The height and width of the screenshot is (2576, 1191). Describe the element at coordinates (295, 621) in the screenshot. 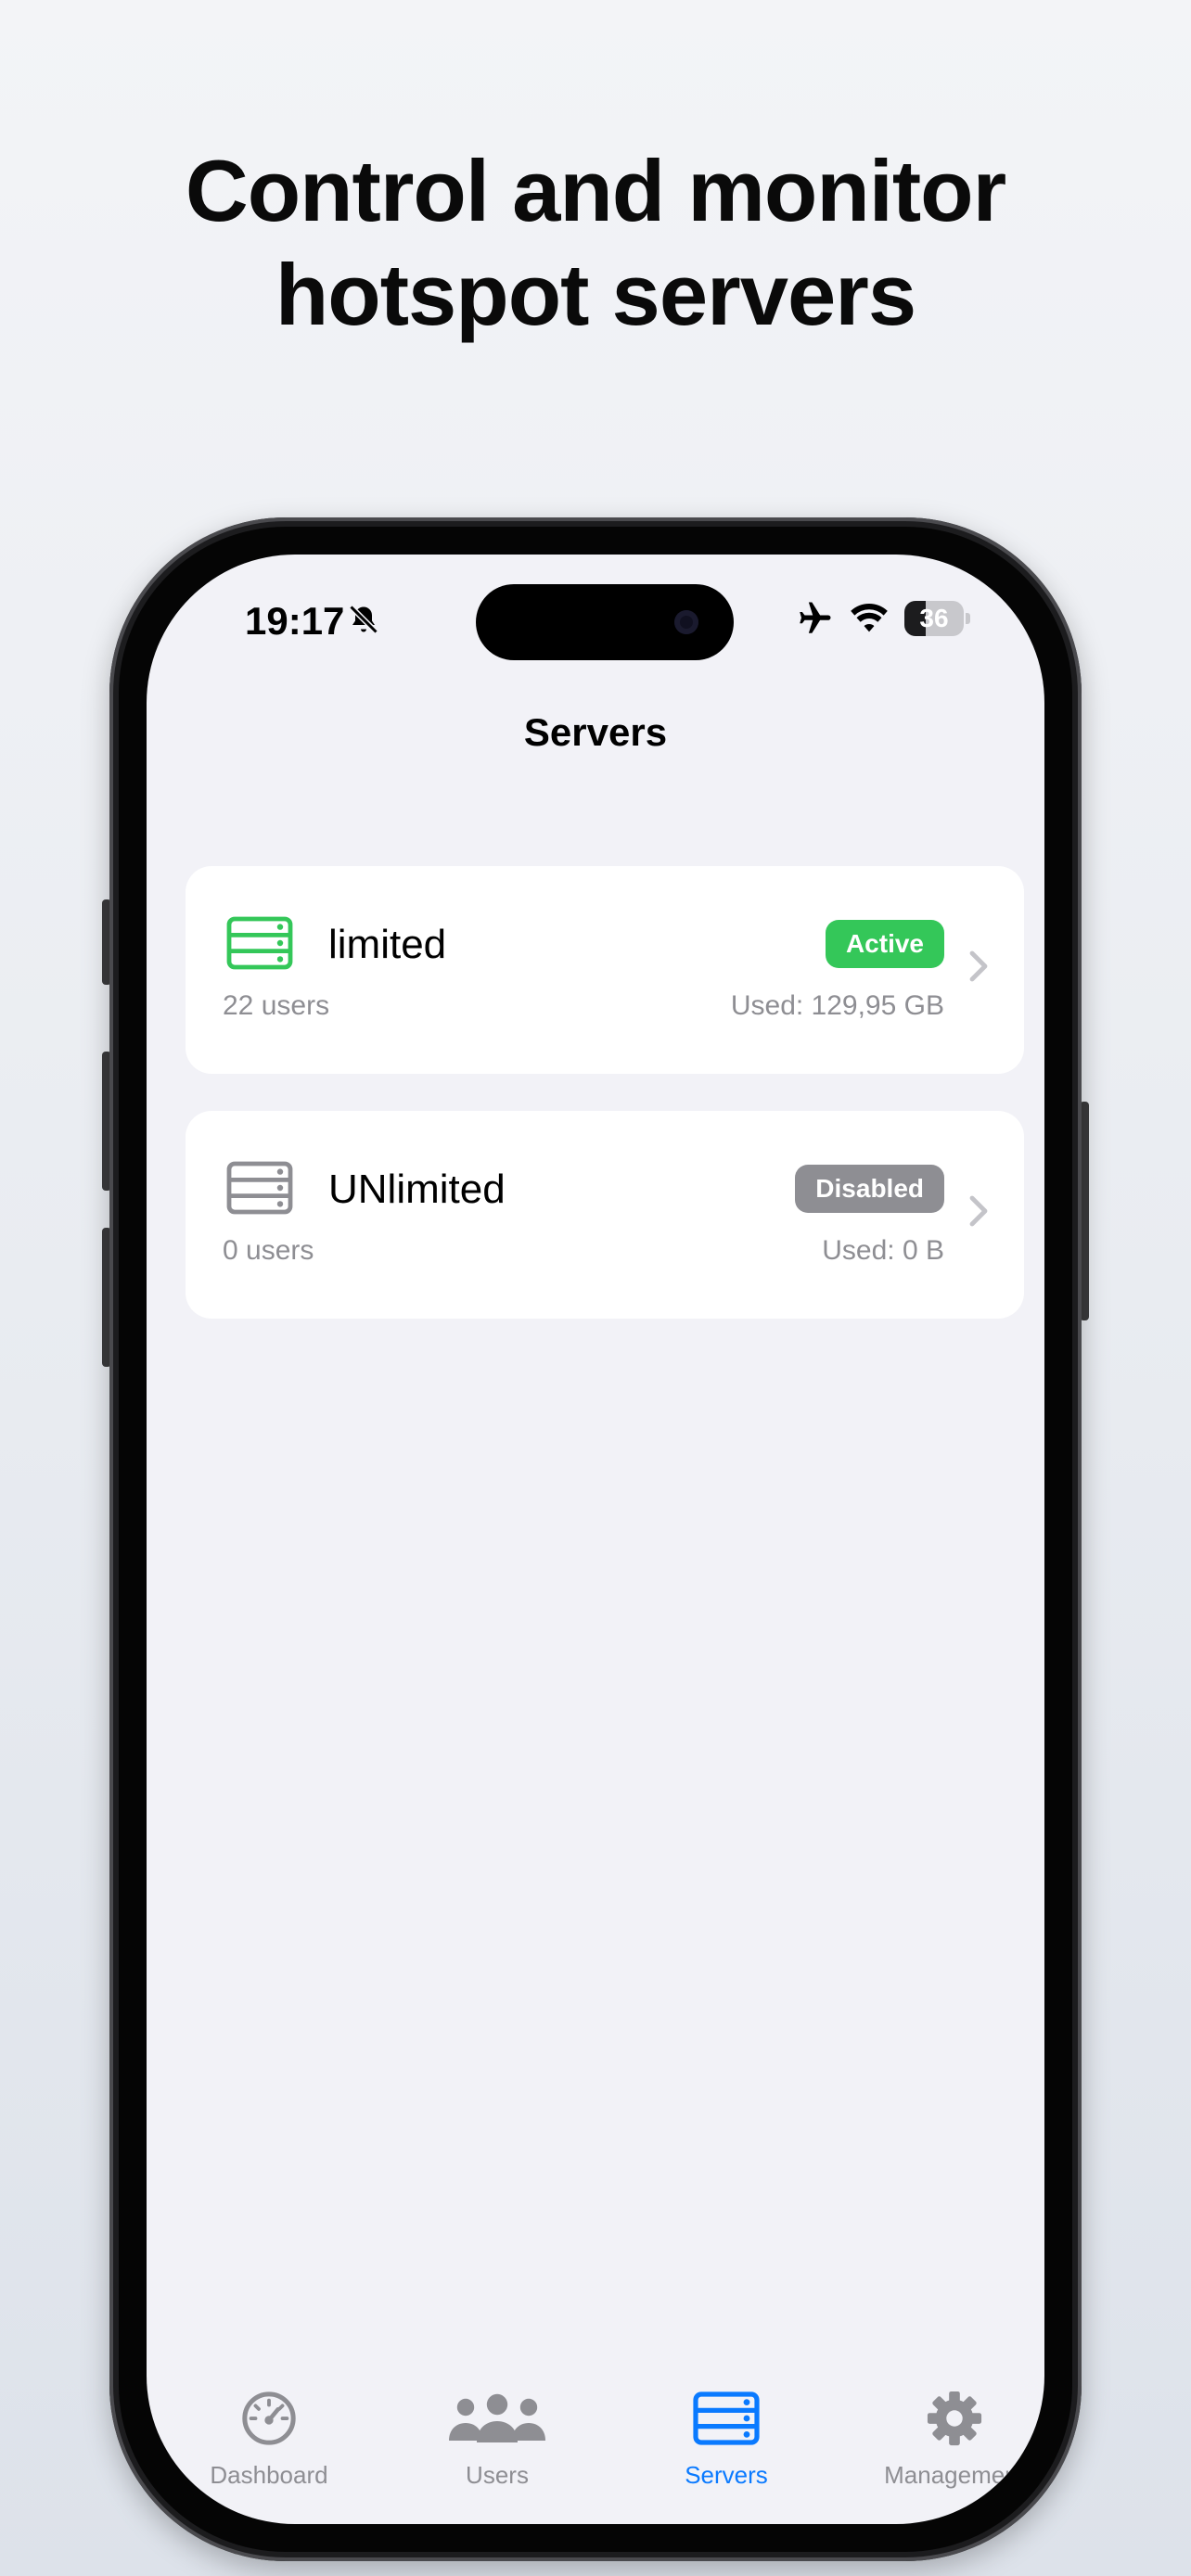

I see `status-time: 19:17` at that location.